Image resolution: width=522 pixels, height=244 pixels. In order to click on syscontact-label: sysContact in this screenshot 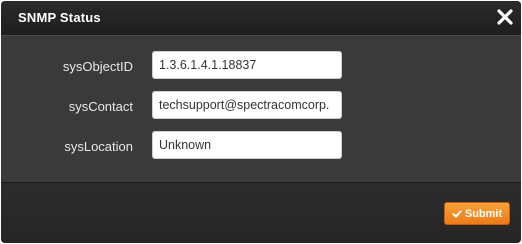, I will do `click(100, 106)`.